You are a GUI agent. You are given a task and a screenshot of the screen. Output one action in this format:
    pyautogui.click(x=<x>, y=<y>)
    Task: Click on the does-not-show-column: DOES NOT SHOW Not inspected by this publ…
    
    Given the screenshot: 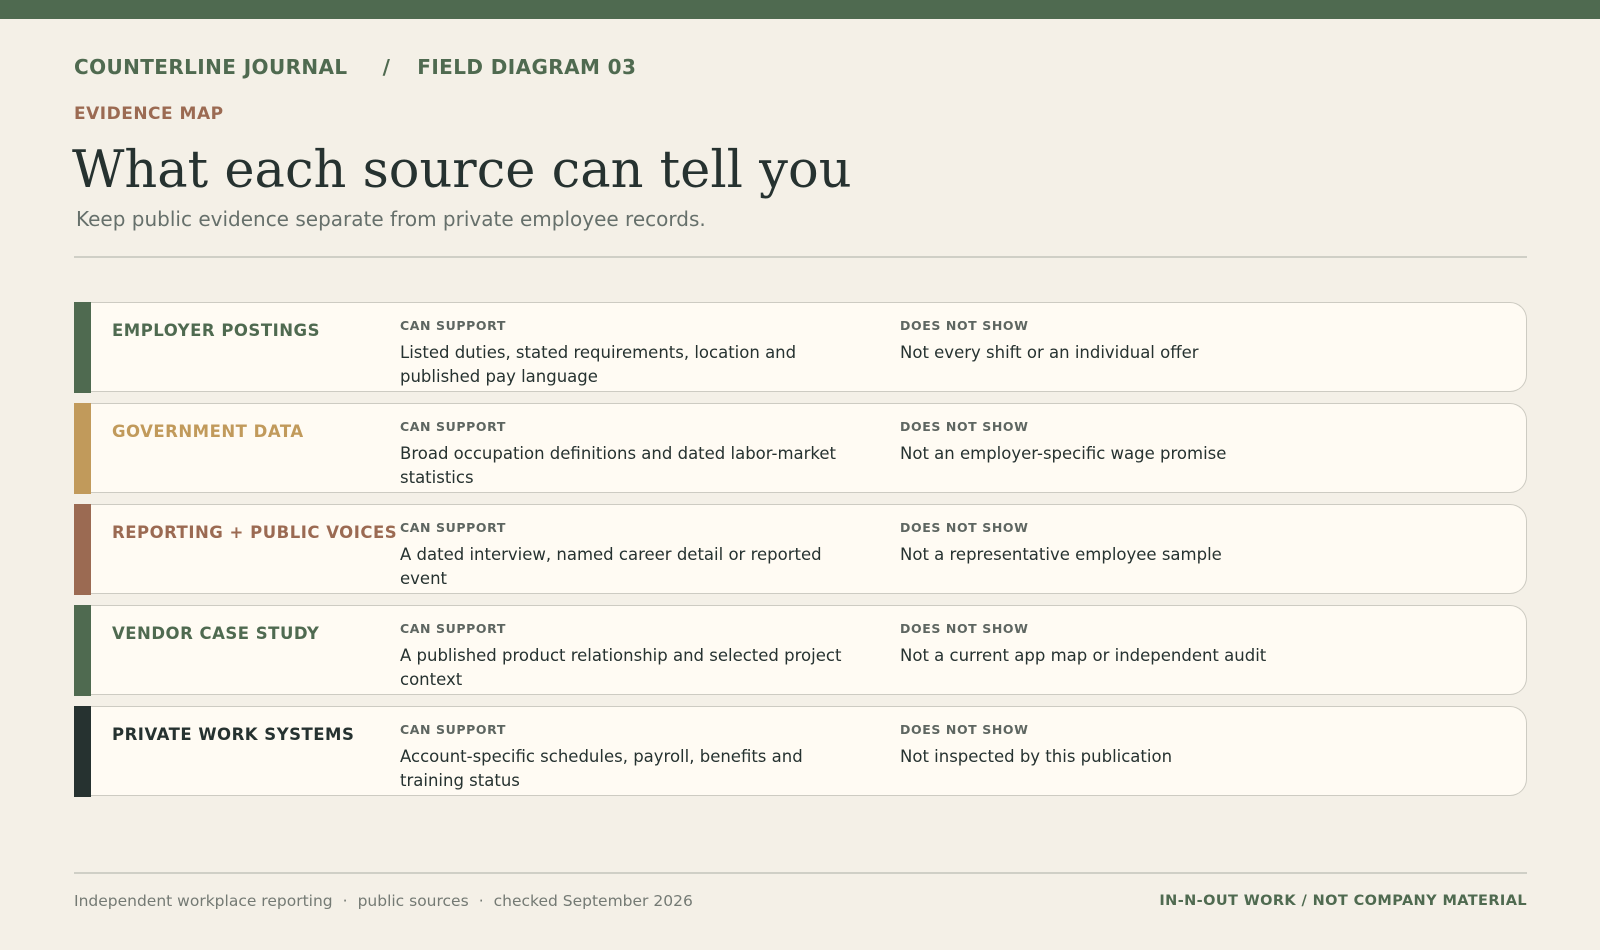 What is the action you would take?
    pyautogui.click(x=1195, y=745)
    